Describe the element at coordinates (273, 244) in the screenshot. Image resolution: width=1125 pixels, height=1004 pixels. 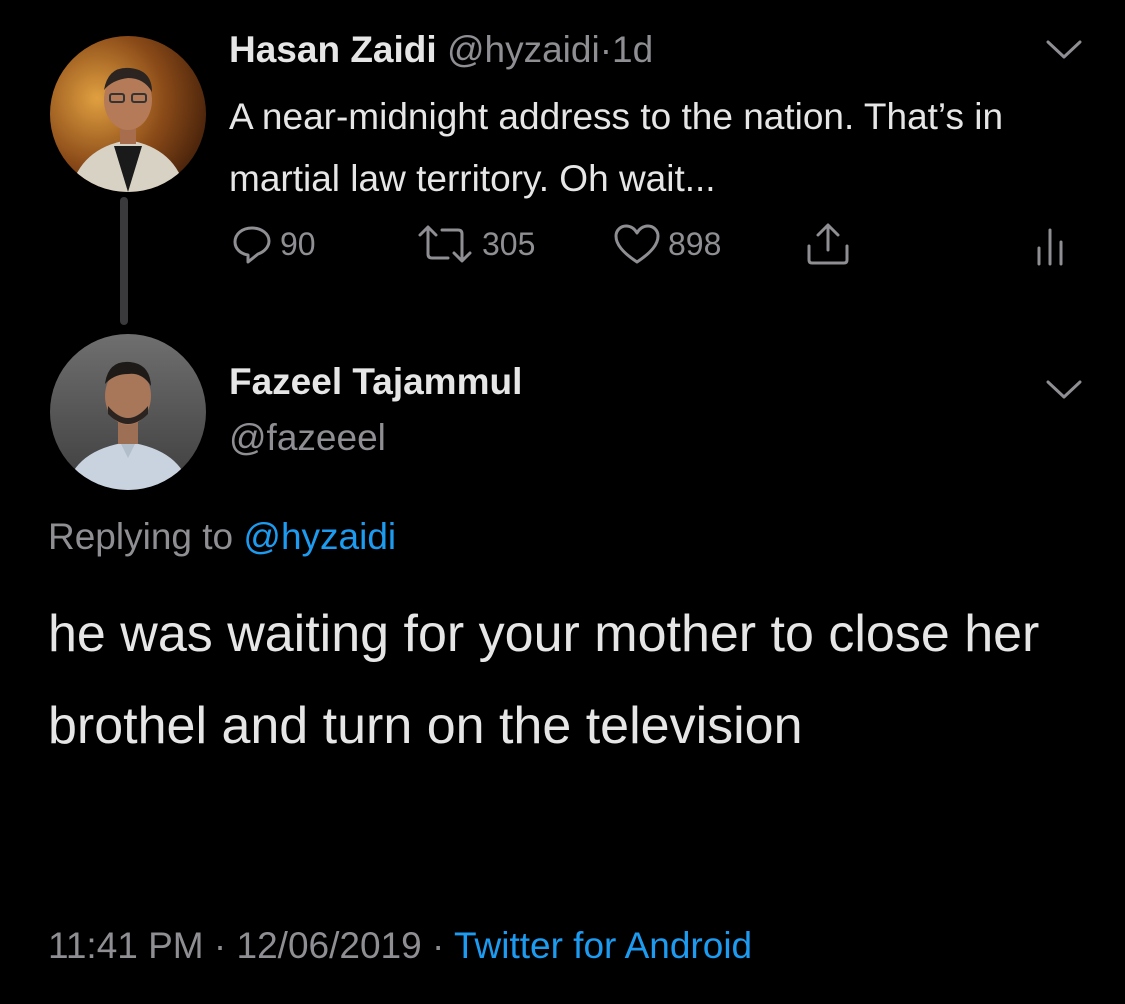
I see `reply-button: 90` at that location.